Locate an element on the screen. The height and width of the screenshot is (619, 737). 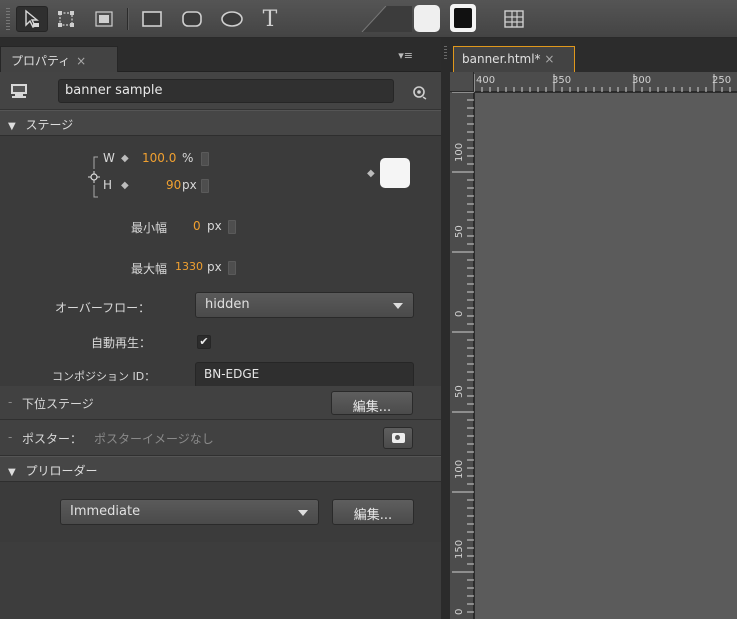
height-lock-toggle is located at coordinates (205, 186).